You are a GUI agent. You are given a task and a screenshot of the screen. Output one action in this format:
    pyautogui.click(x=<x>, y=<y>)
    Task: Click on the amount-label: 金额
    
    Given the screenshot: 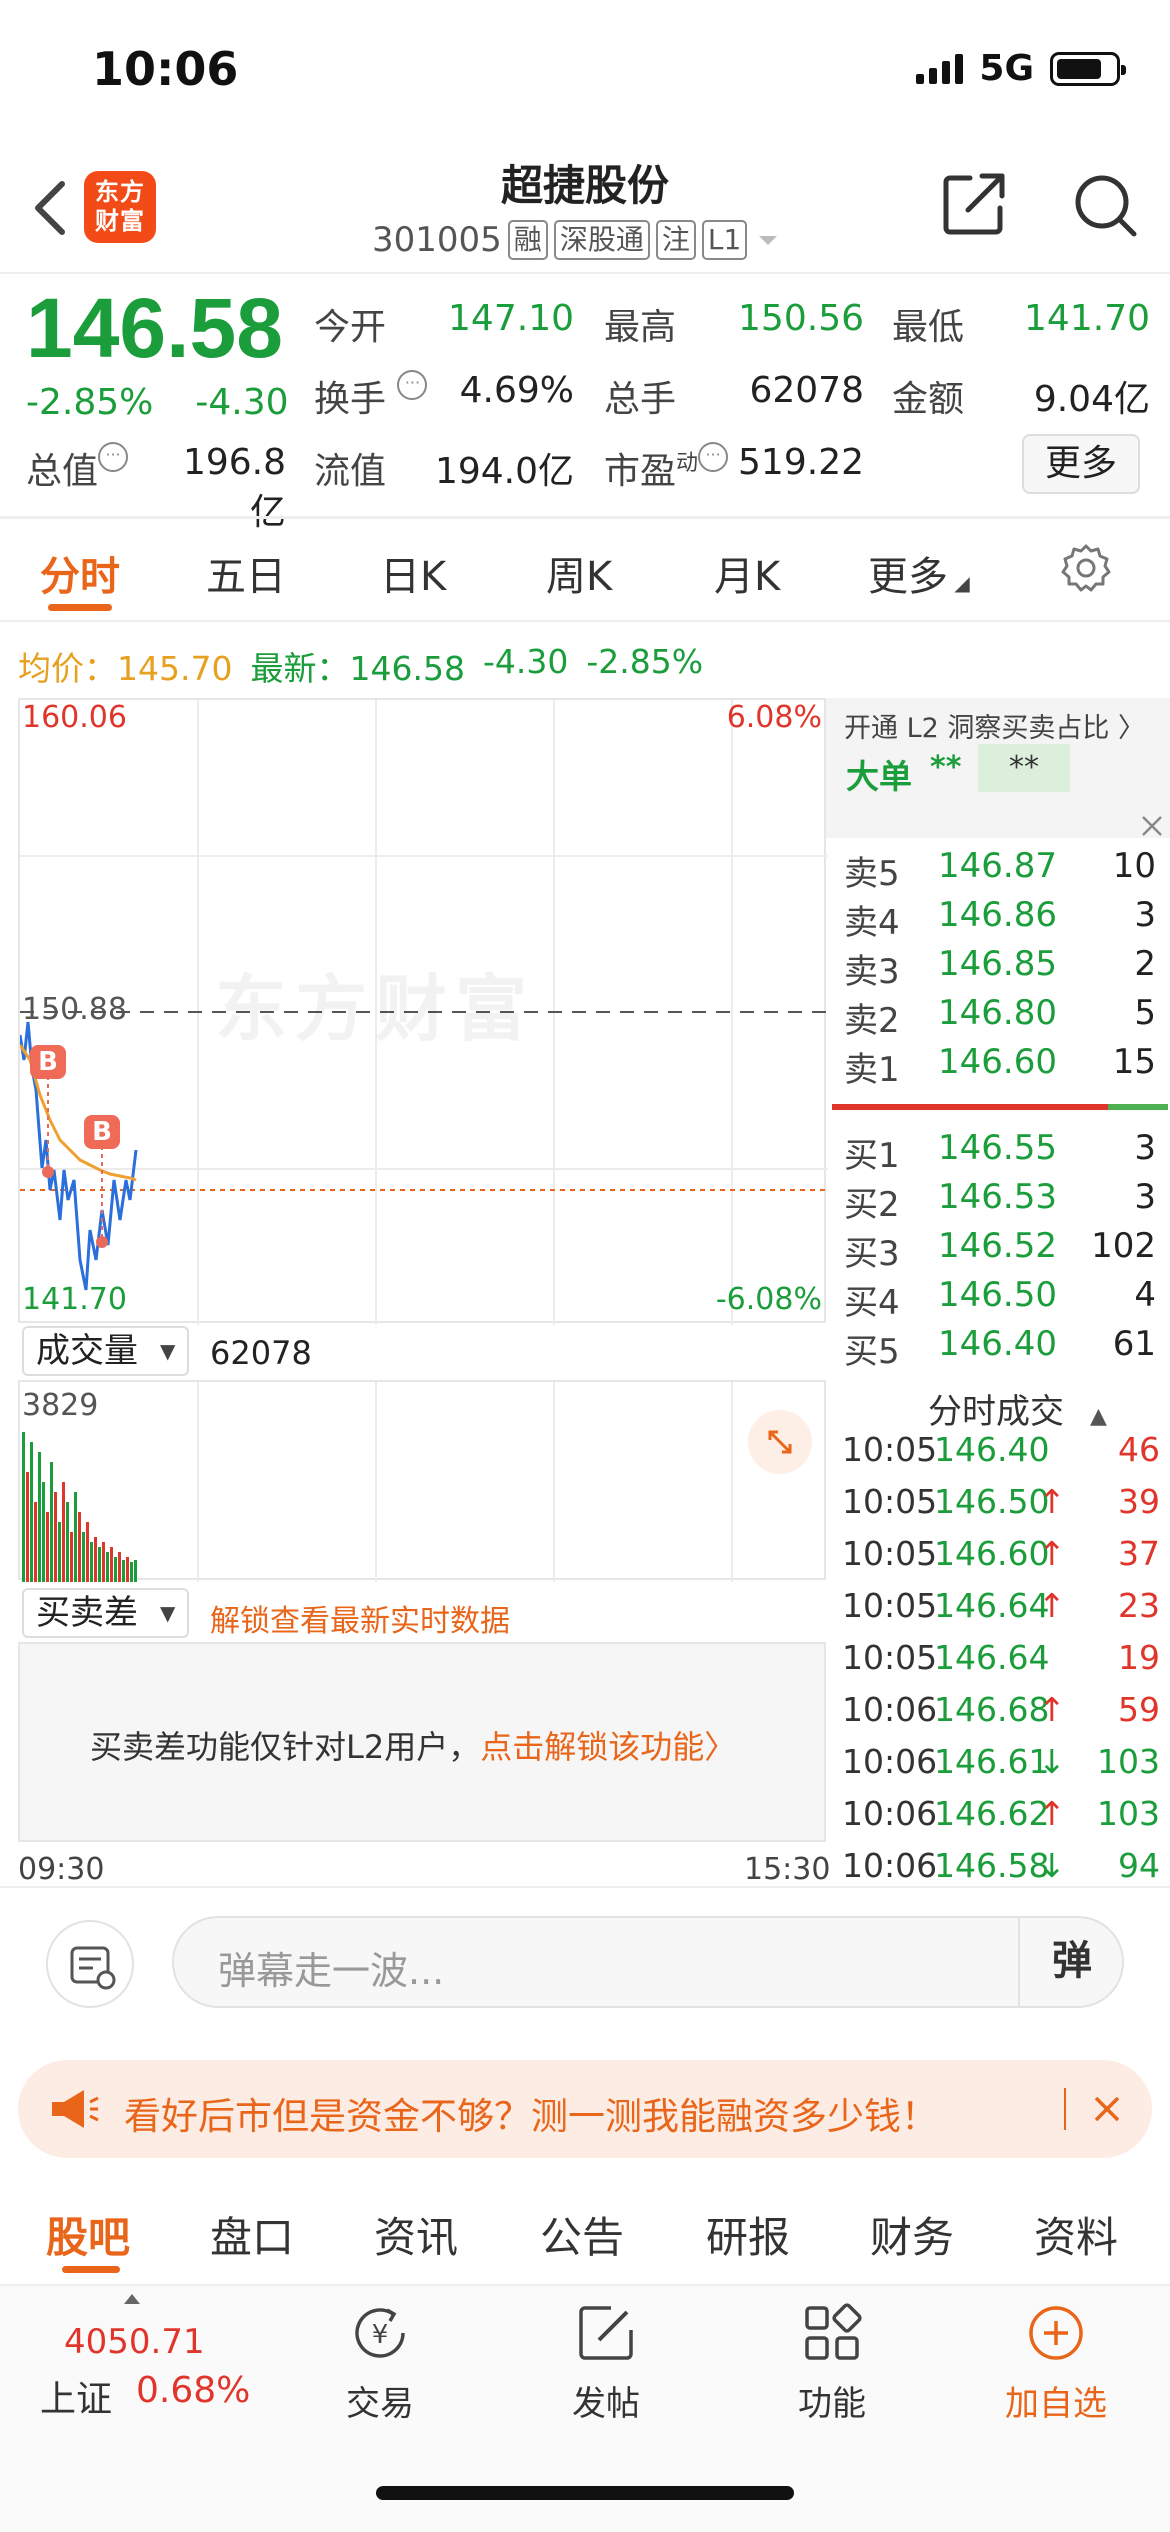 What is the action you would take?
    pyautogui.click(x=928, y=399)
    